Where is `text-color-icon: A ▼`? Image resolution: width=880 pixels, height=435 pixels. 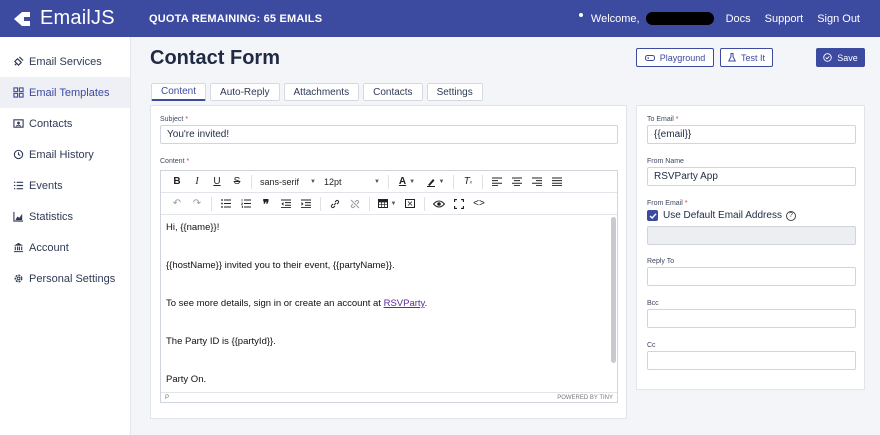 text-color-icon: A ▼ is located at coordinates (407, 182).